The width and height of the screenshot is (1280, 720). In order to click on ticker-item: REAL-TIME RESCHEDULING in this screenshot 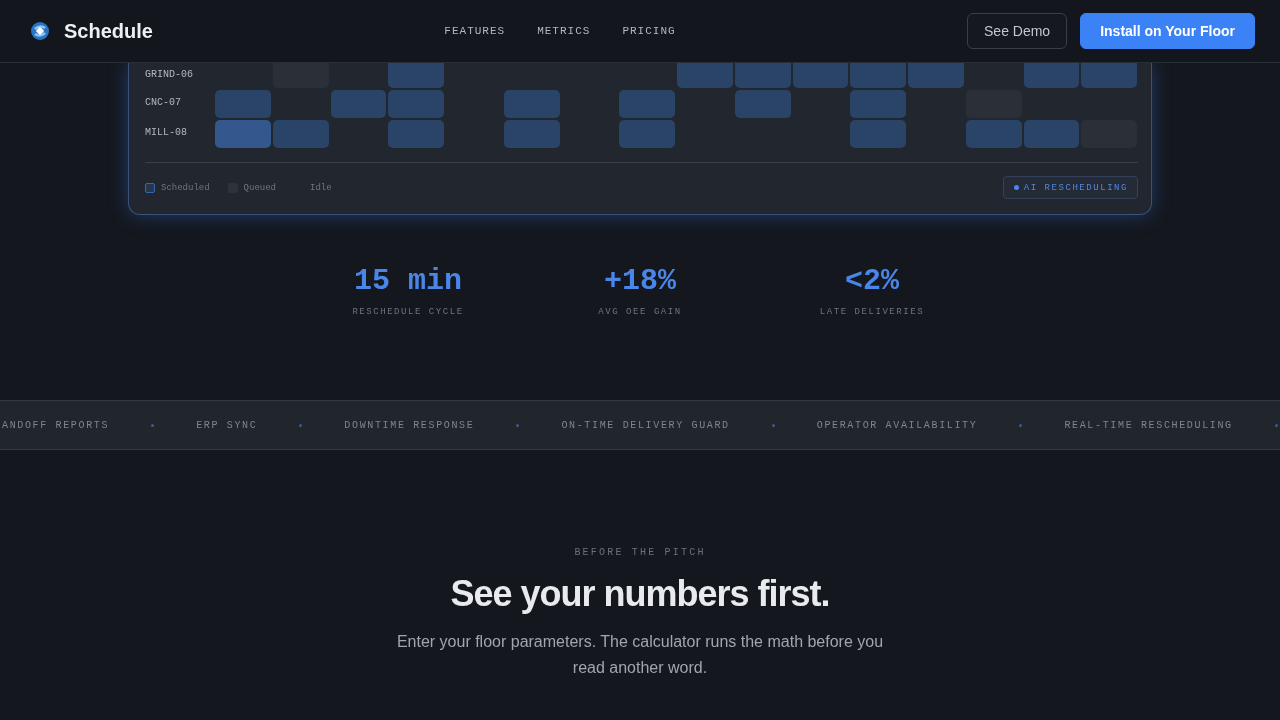, I will do `click(1148, 425)`.